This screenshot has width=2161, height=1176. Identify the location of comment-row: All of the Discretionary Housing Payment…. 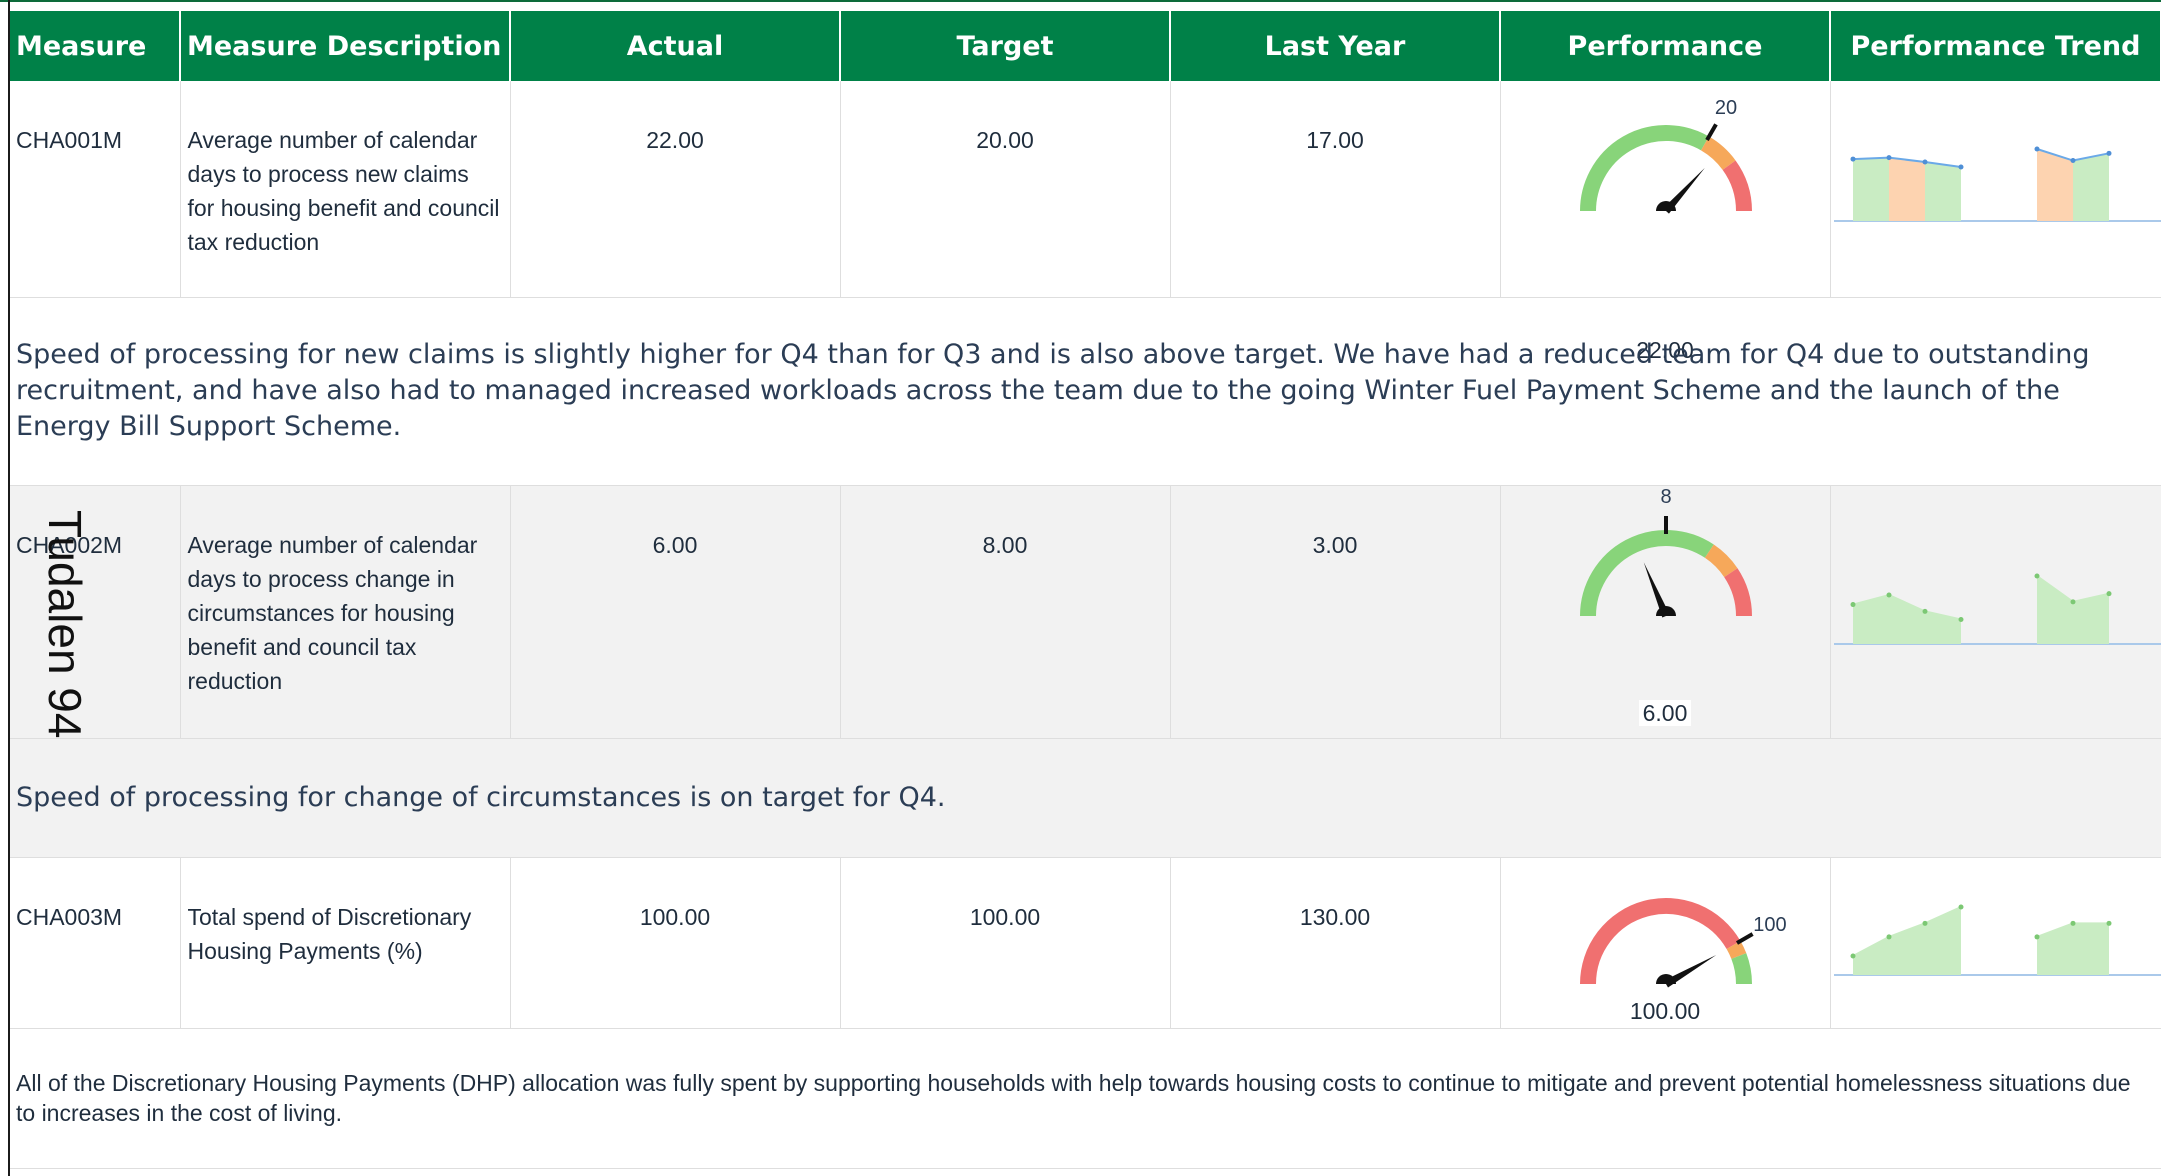
(1085, 1098).